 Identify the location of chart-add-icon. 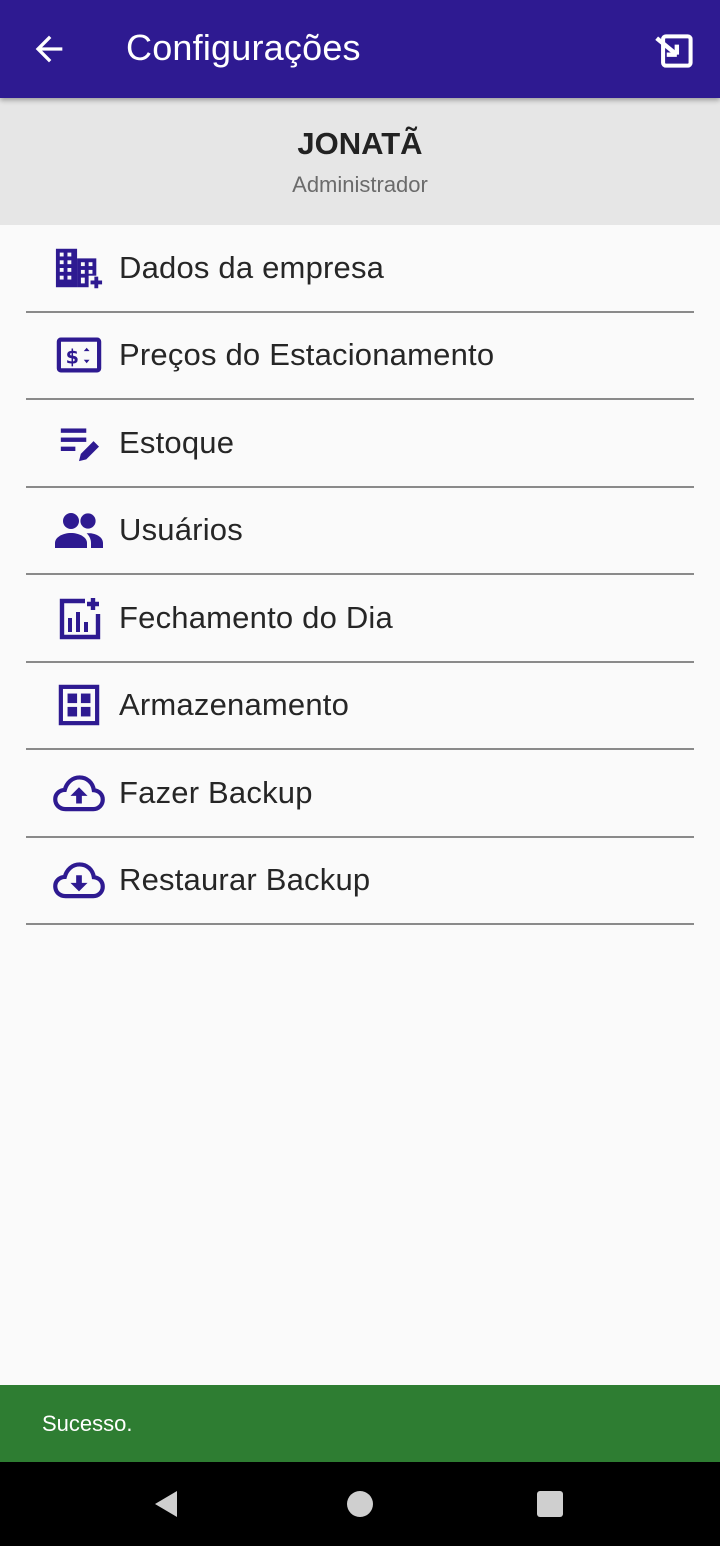
(79, 618).